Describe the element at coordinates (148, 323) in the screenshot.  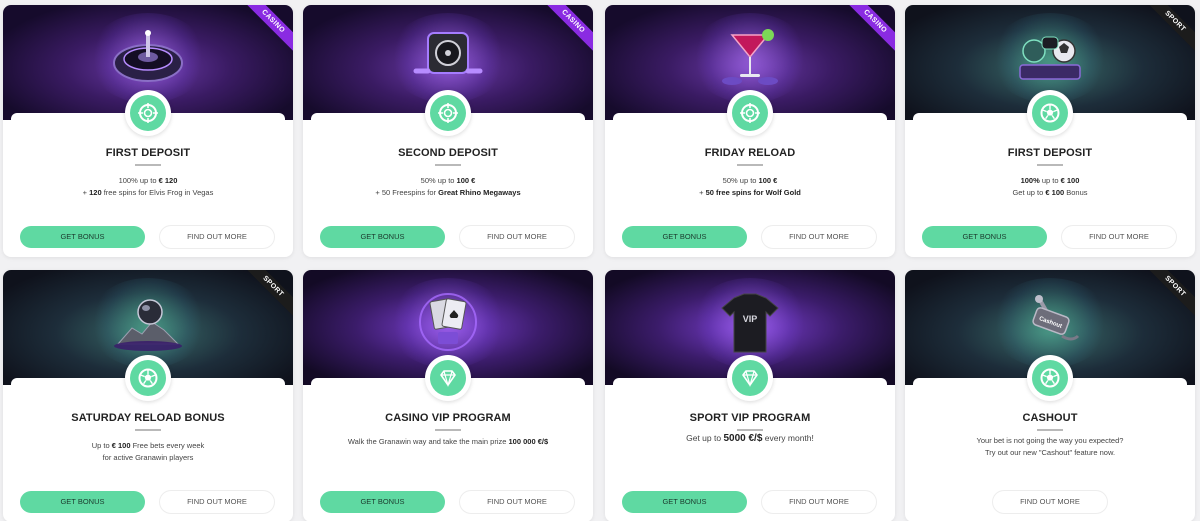
I see `trophy-ball-icon` at that location.